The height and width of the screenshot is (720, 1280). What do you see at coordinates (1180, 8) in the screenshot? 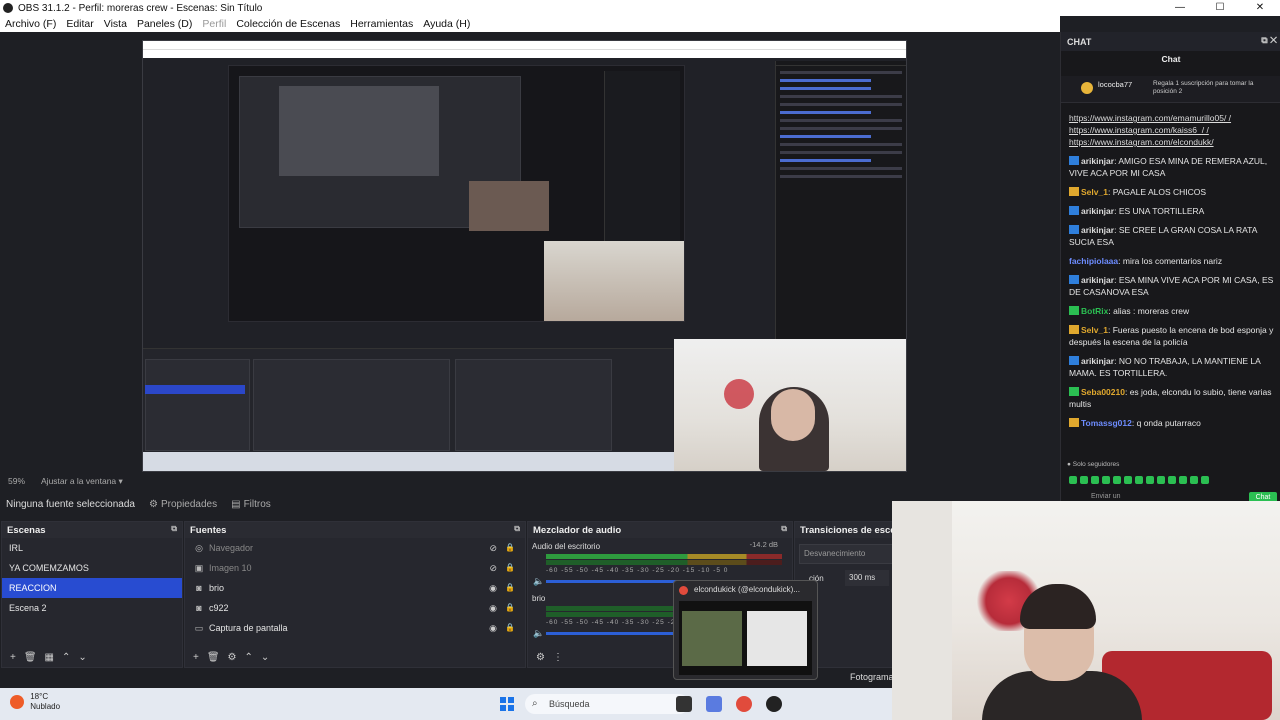
I see `minimize-button: —` at bounding box center [1180, 8].